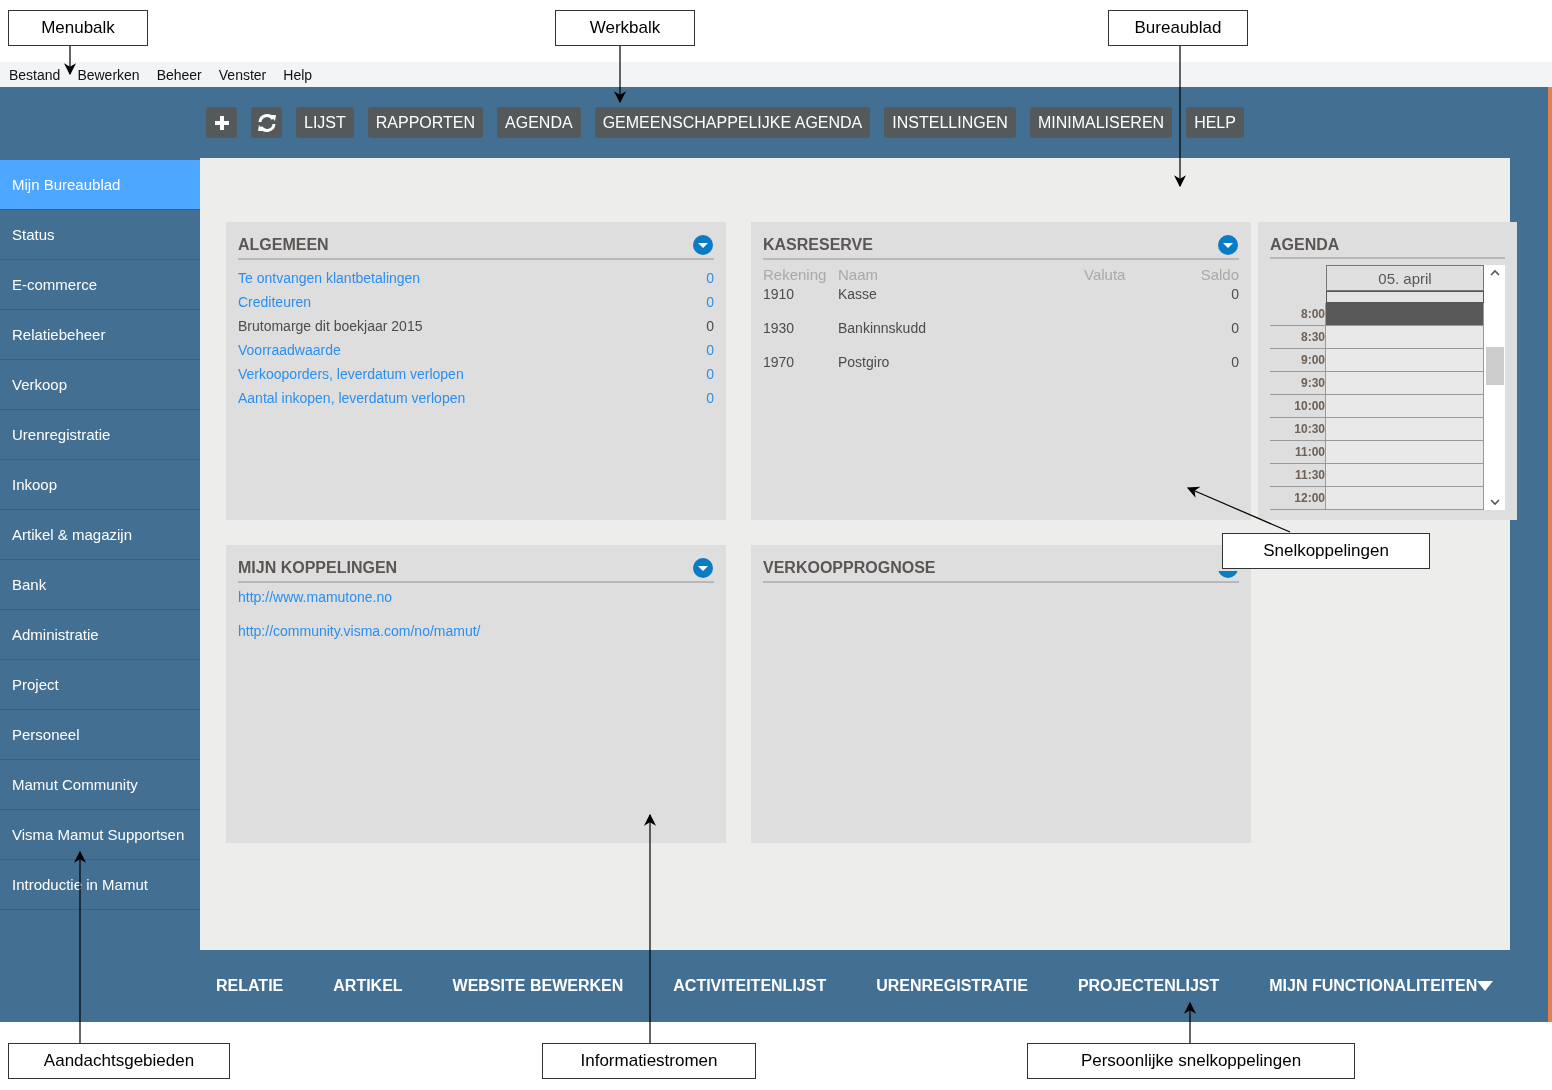 This screenshot has height=1090, width=1552. What do you see at coordinates (818, 245) in the screenshot?
I see `panel-title: KASRESERVE` at bounding box center [818, 245].